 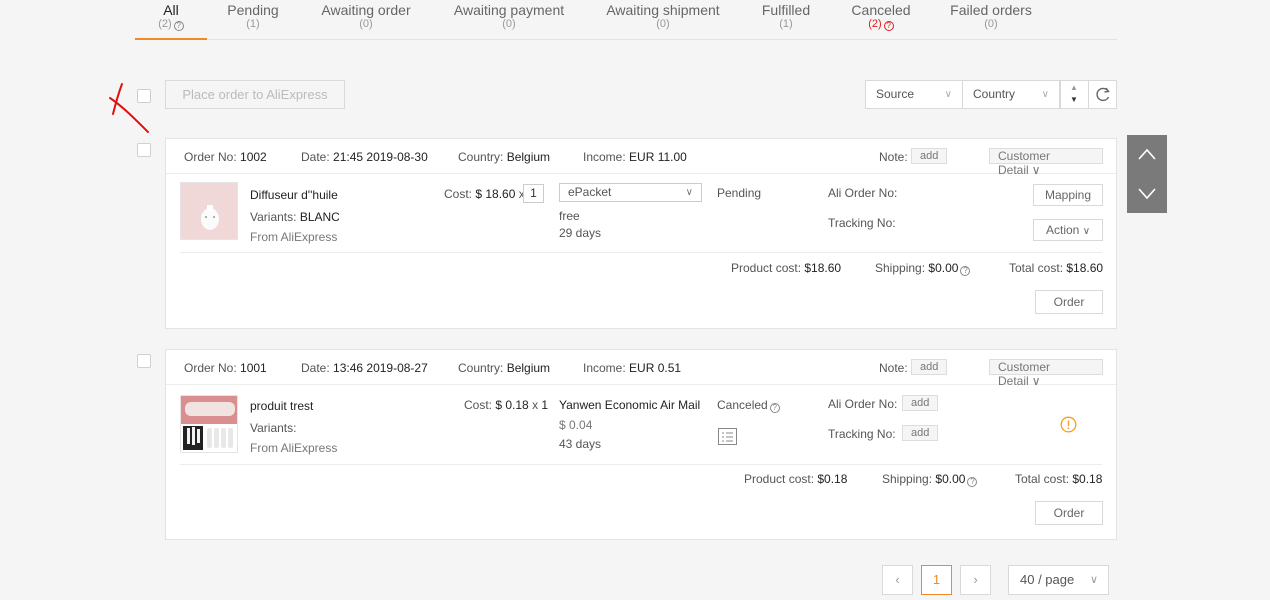 I want to click on tab-canceled: Canceled (2)?, so click(x=881, y=20).